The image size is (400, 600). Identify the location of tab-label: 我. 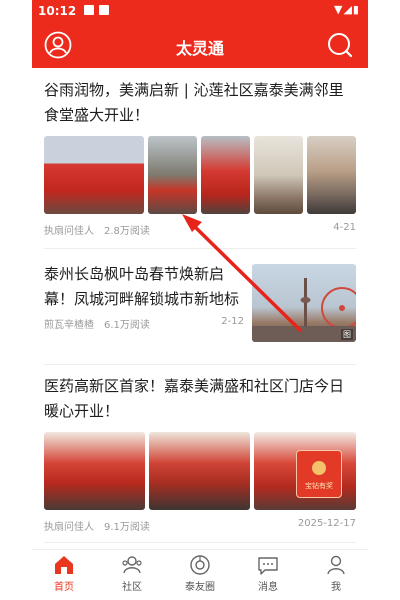
(336, 587).